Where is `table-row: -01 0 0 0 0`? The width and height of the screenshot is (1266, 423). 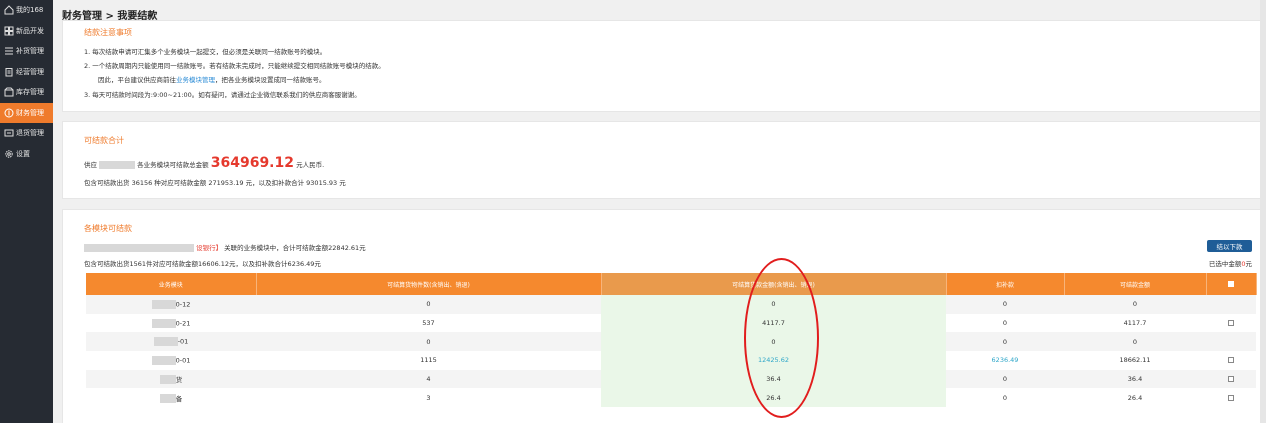
table-row: -01 0 0 0 0 is located at coordinates (671, 342).